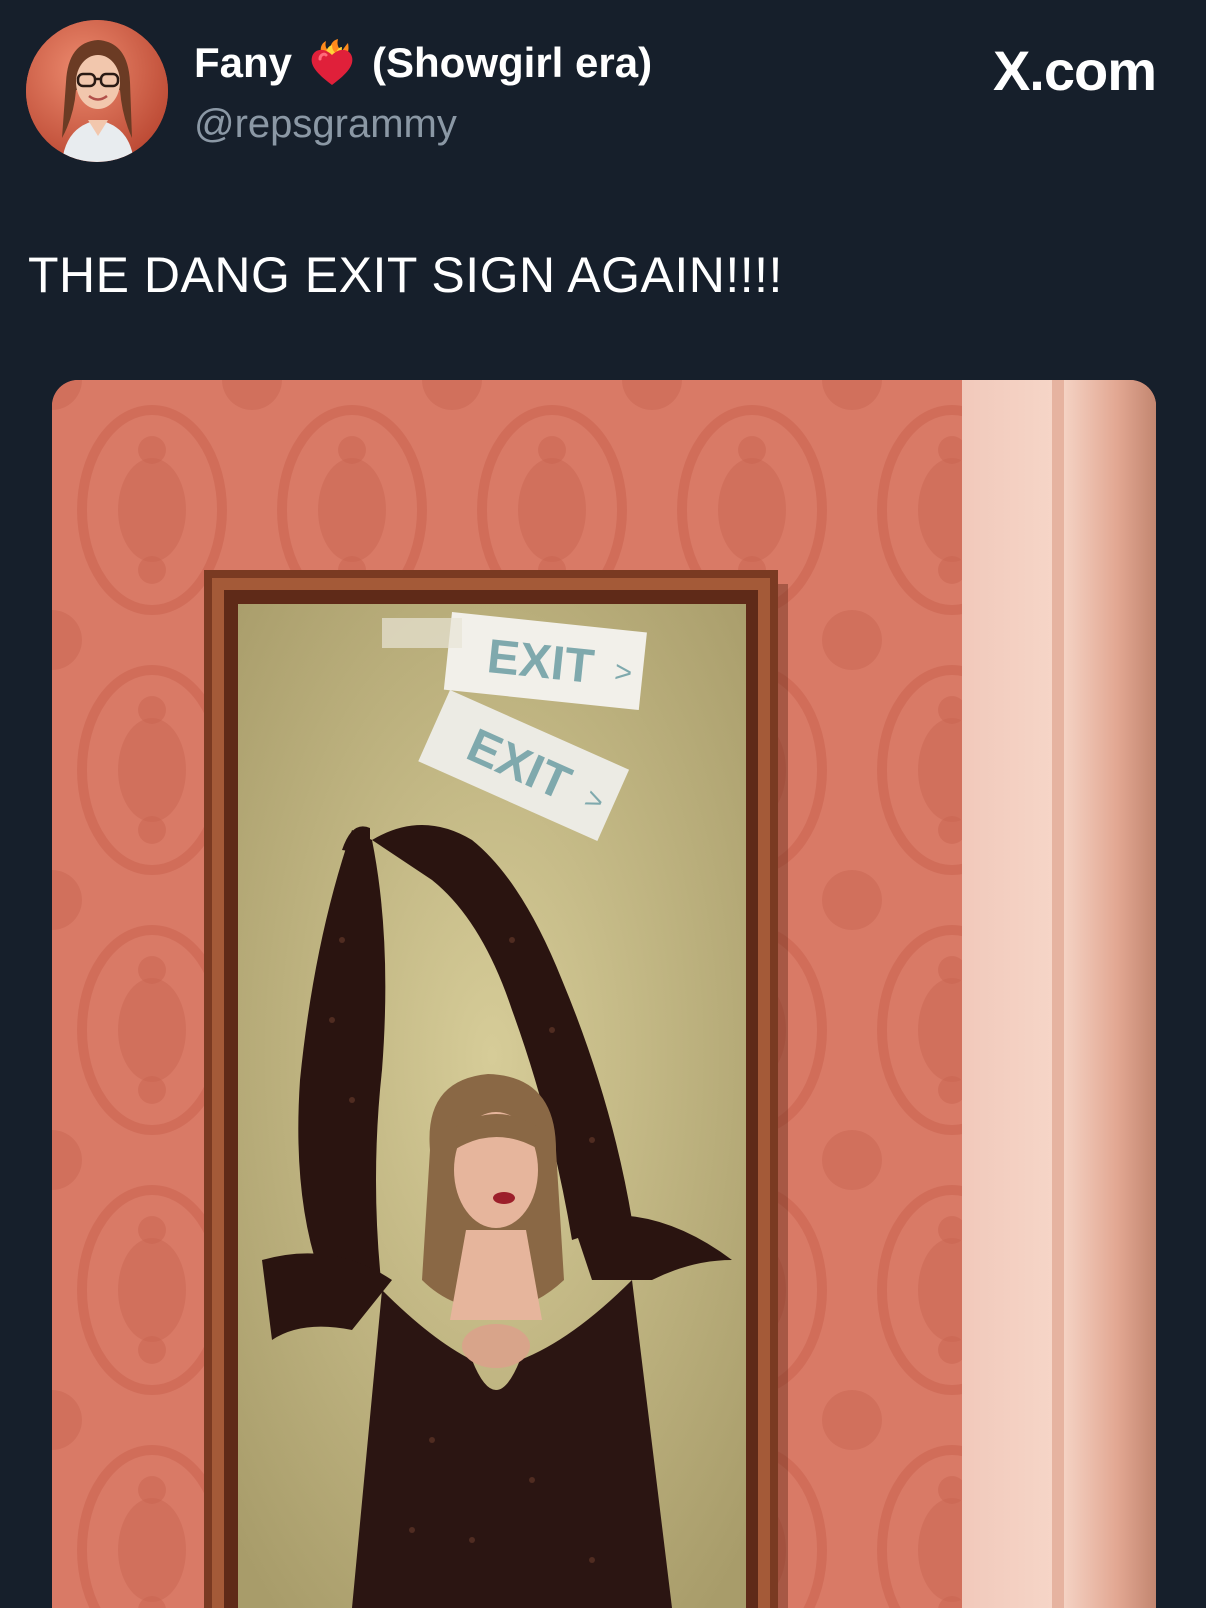 This screenshot has height=1608, width=1206. I want to click on brand-label: X.com, so click(1074, 70).